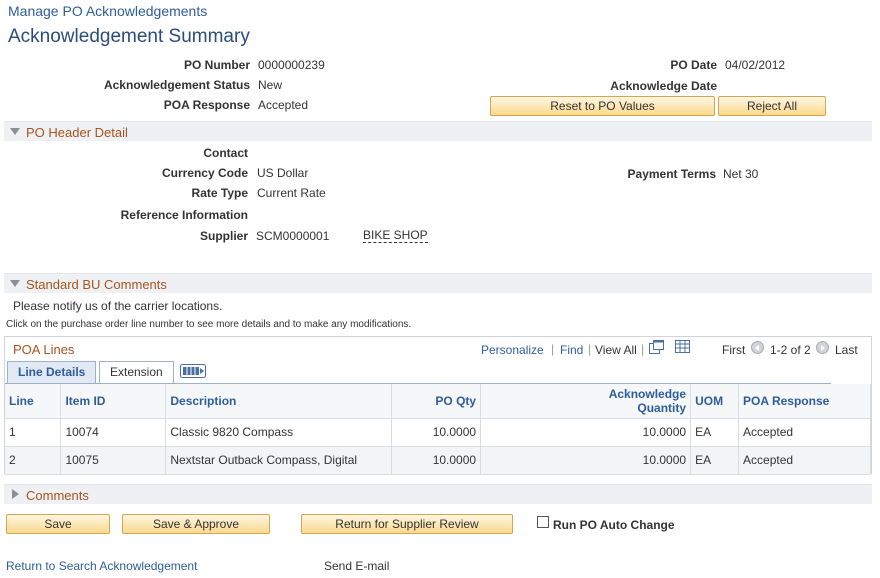 This screenshot has width=880, height=578. I want to click on column-header-po-qty: PO Qty, so click(436, 401).